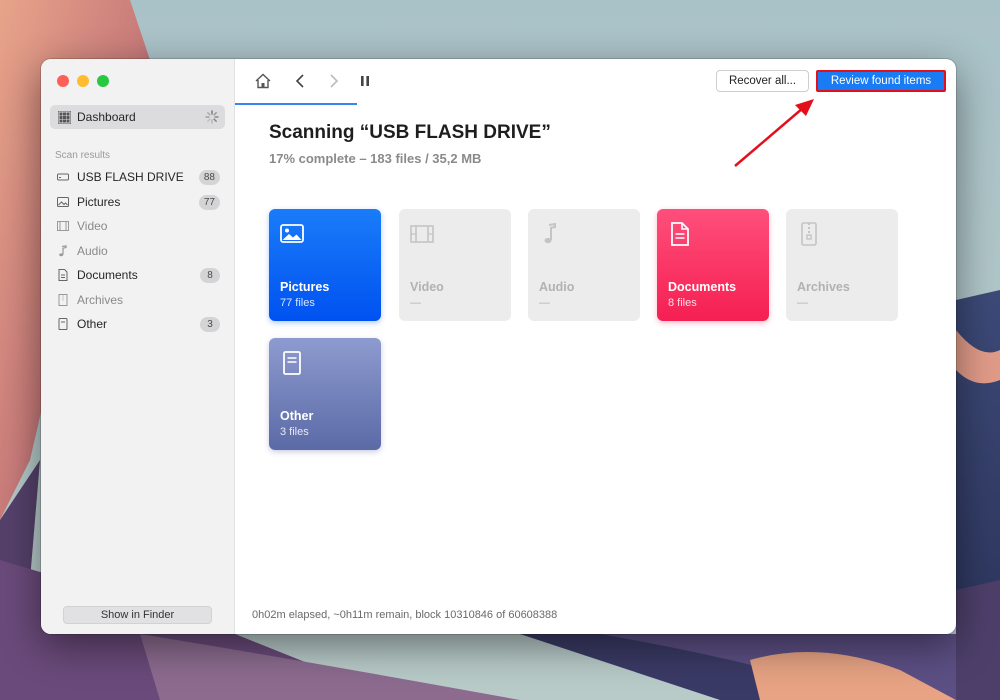 The width and height of the screenshot is (1000, 700). I want to click on tile-name: Archives, so click(823, 287).